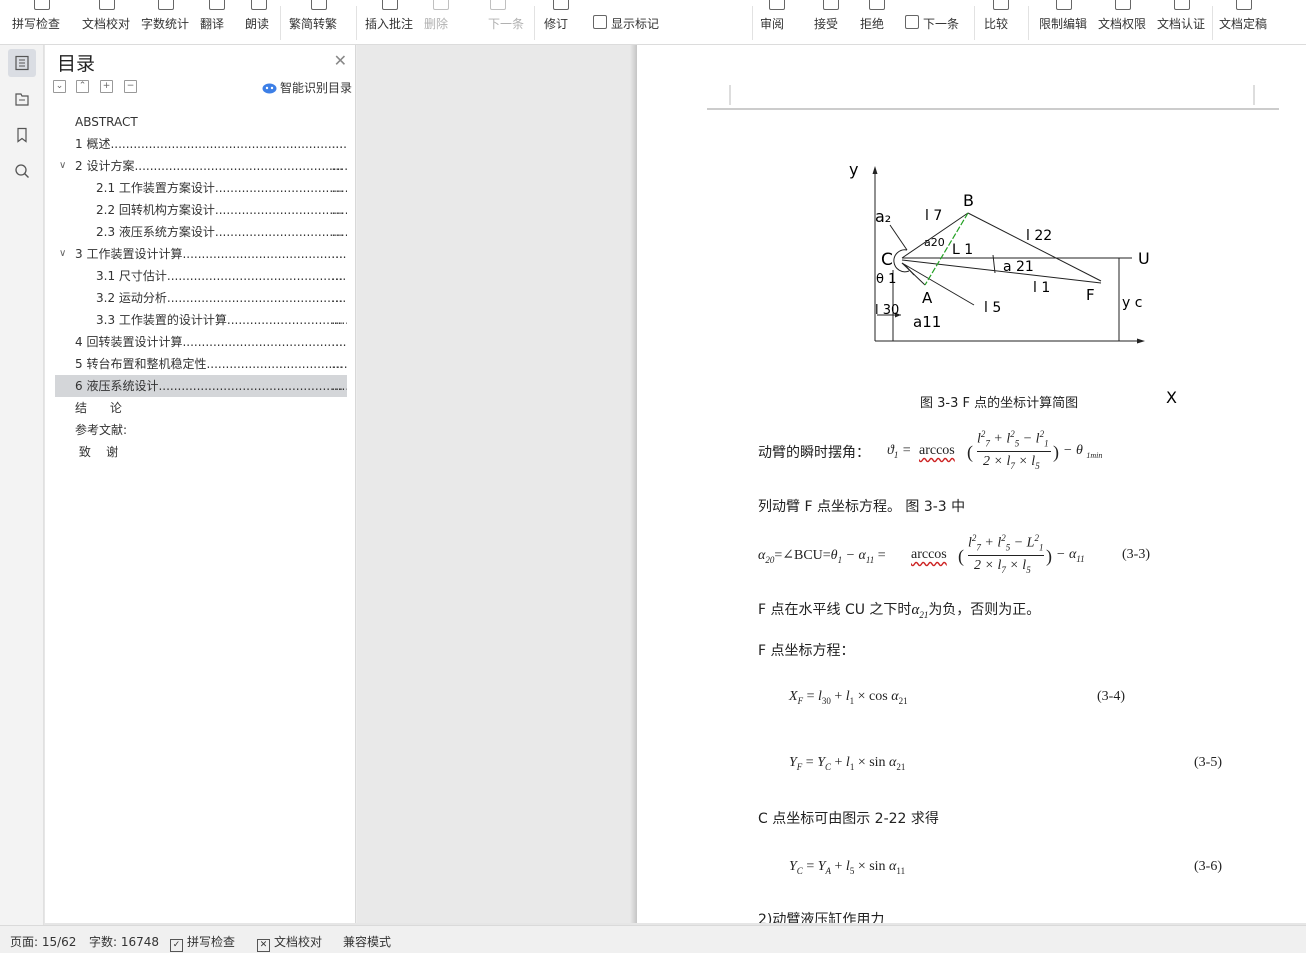 The width and height of the screenshot is (1306, 953). I want to click on read-aloud-button: 朗读, so click(259, 22).